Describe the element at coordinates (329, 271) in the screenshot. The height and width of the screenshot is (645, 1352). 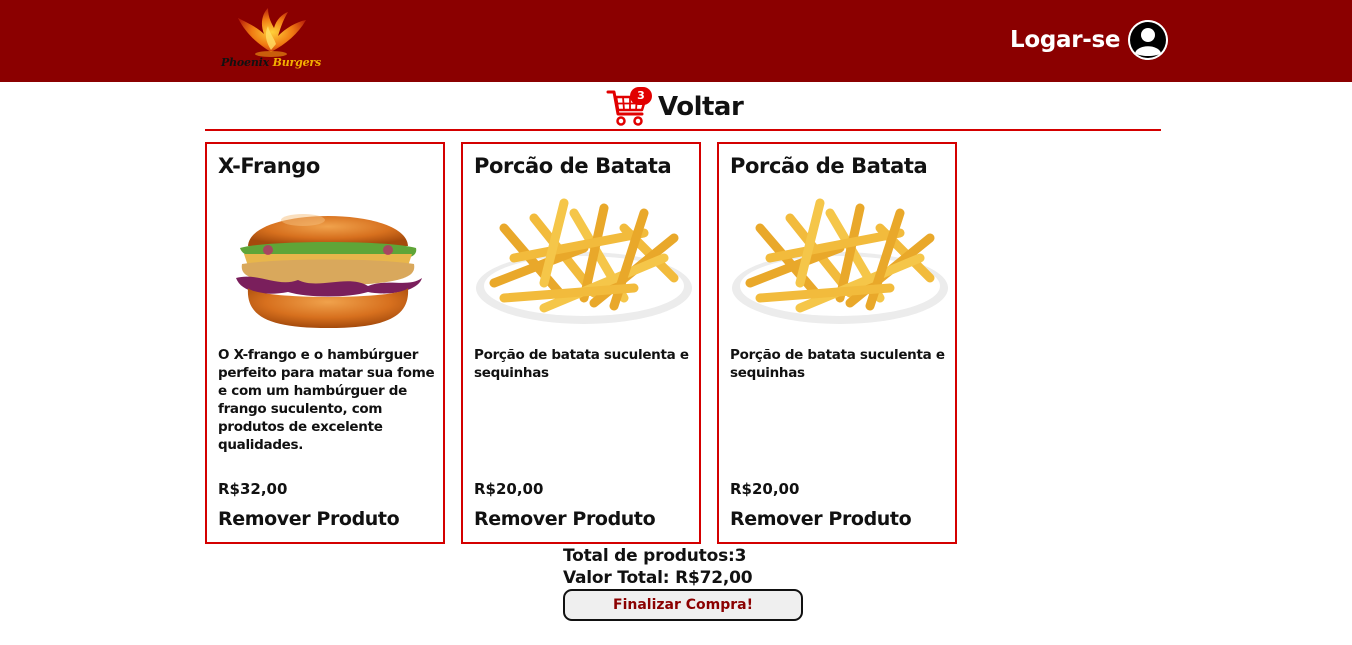
I see `burger-image` at that location.